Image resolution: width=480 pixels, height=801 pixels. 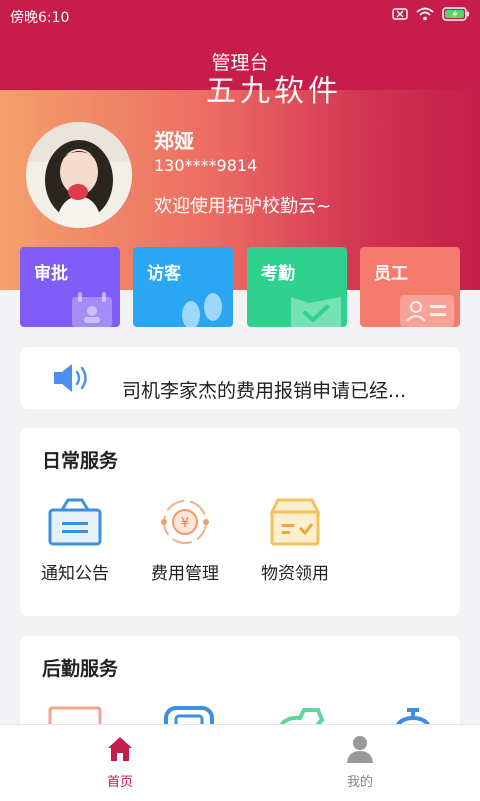 What do you see at coordinates (316, 312) in the screenshot?
I see `check-box-icon` at bounding box center [316, 312].